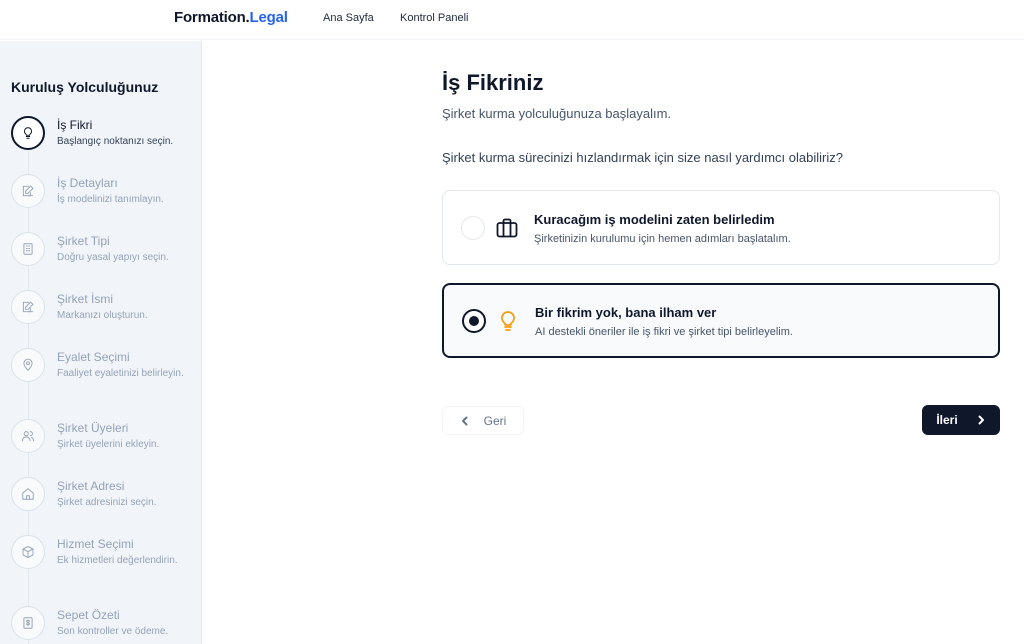 Image resolution: width=1024 pixels, height=644 pixels. I want to click on brand-logo: Formation.Legal, so click(231, 17).